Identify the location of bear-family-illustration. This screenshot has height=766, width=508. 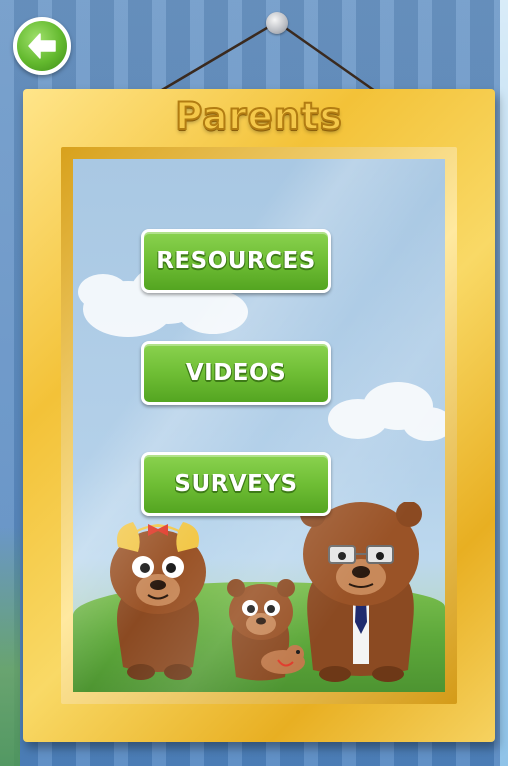
(266, 592).